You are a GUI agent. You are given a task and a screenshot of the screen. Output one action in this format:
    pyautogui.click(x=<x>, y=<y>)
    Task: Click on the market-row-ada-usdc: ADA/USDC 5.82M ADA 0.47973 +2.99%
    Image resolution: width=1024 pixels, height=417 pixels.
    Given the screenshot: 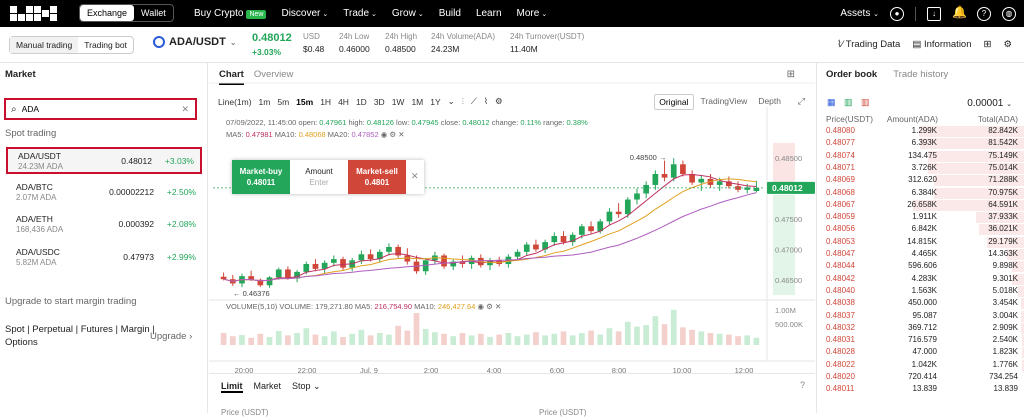 What is the action you would take?
    pyautogui.click(x=104, y=258)
    